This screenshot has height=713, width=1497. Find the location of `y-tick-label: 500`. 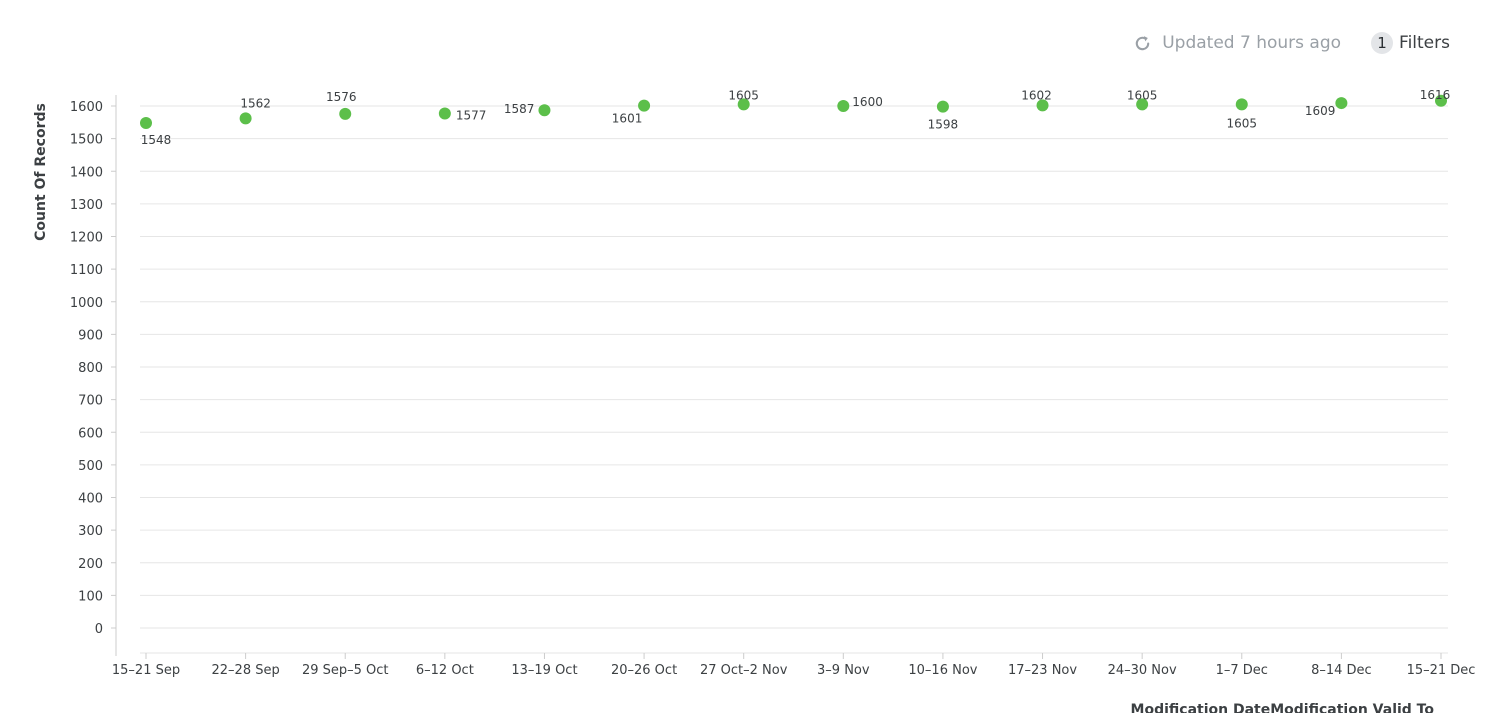

y-tick-label: 500 is located at coordinates (90, 466).